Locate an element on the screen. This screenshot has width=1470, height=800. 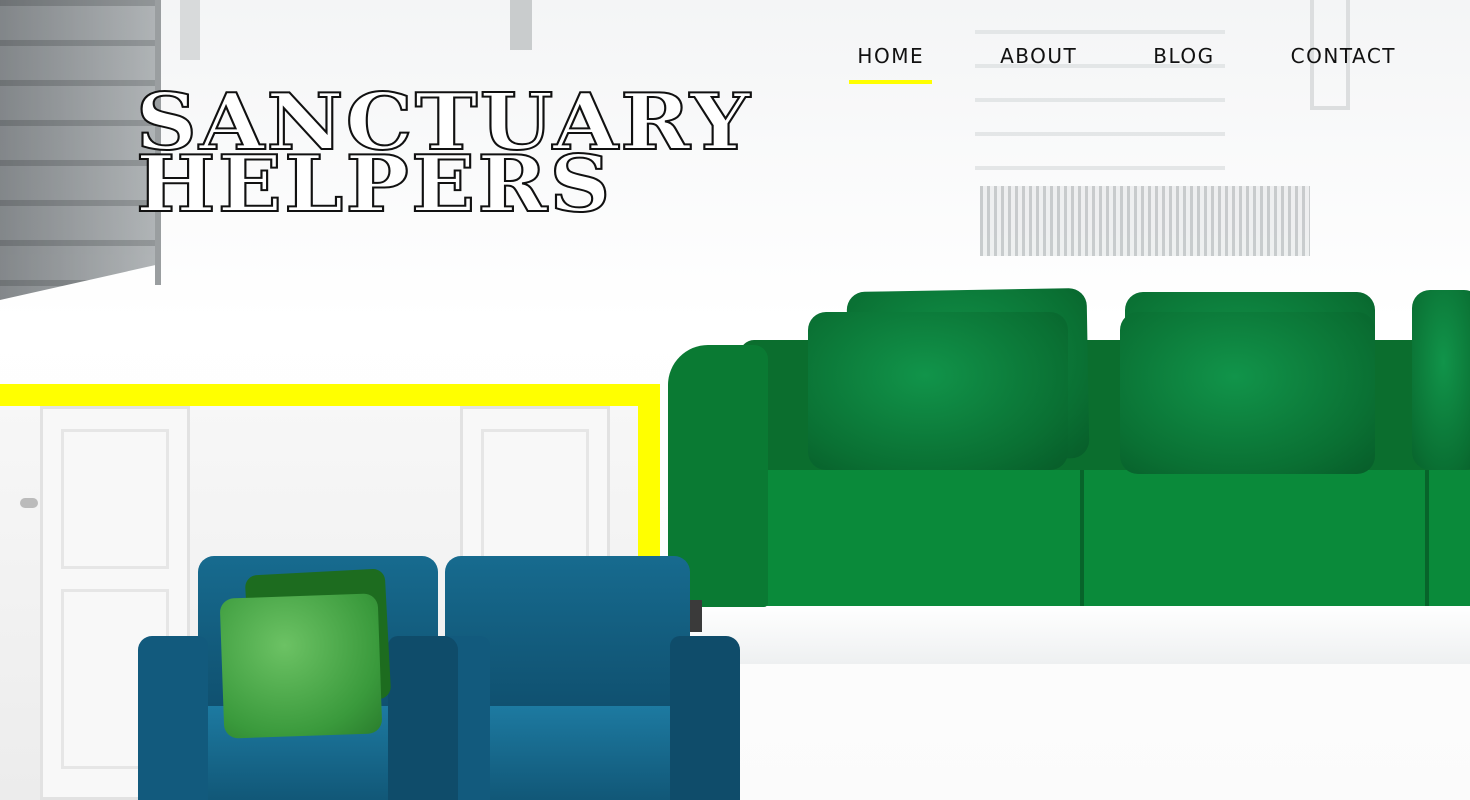
armchair is located at coordinates (580, 678).